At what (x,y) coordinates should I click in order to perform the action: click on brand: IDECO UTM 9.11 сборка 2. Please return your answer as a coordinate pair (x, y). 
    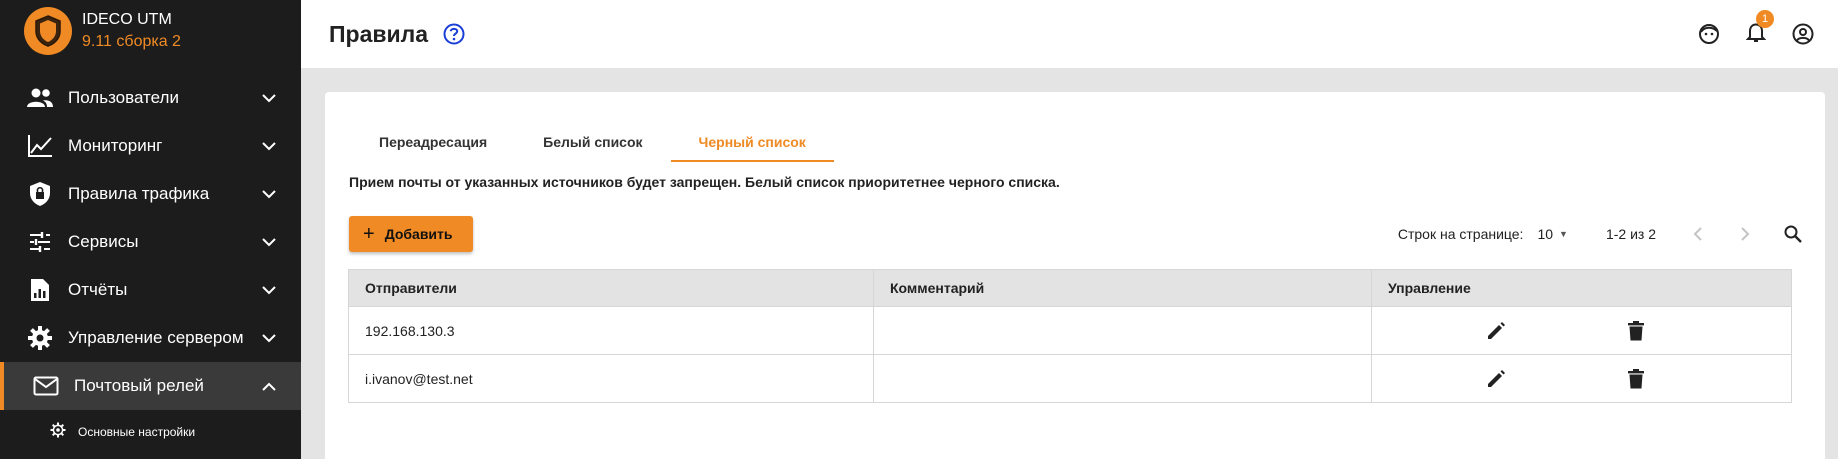
    Looking at the image, I should click on (150, 31).